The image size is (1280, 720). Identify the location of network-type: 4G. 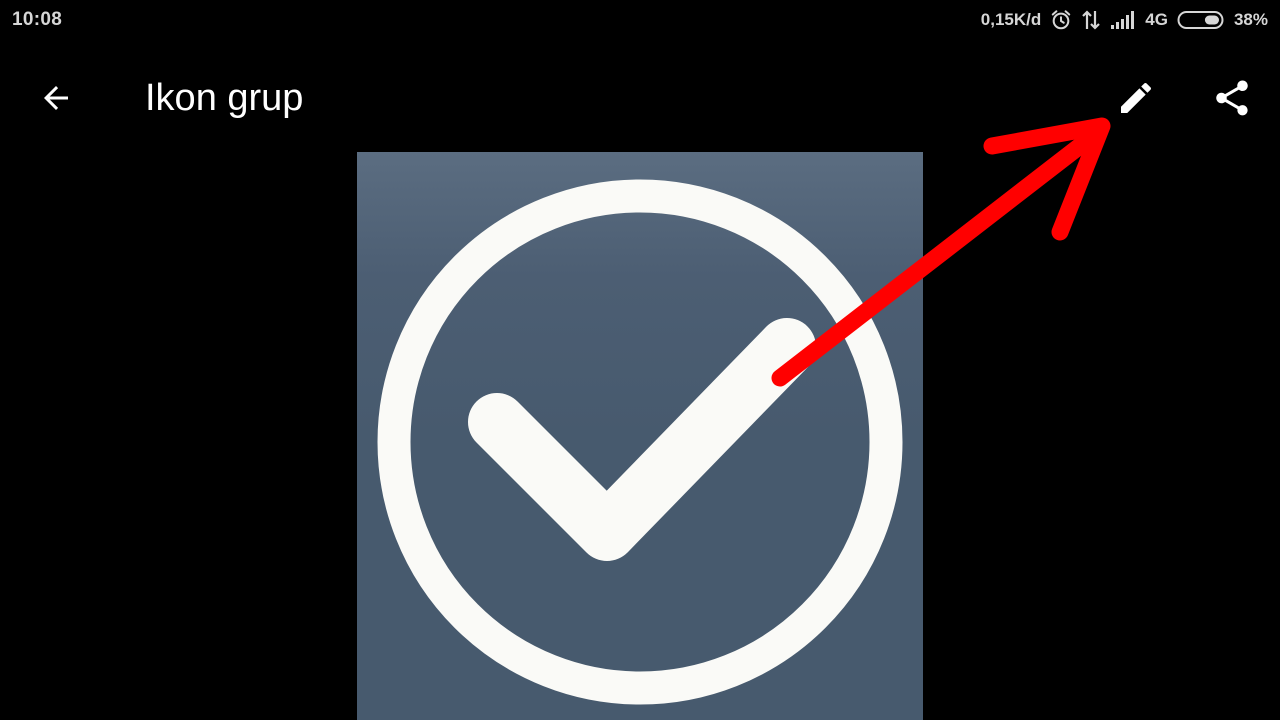
(1156, 19).